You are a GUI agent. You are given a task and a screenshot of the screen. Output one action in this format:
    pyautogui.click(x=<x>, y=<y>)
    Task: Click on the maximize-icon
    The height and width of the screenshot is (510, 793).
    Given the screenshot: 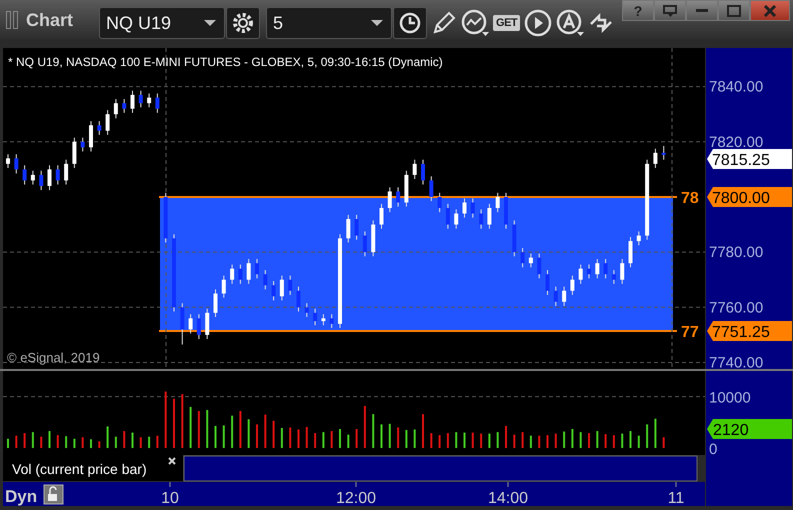 What is the action you would take?
    pyautogui.click(x=734, y=10)
    